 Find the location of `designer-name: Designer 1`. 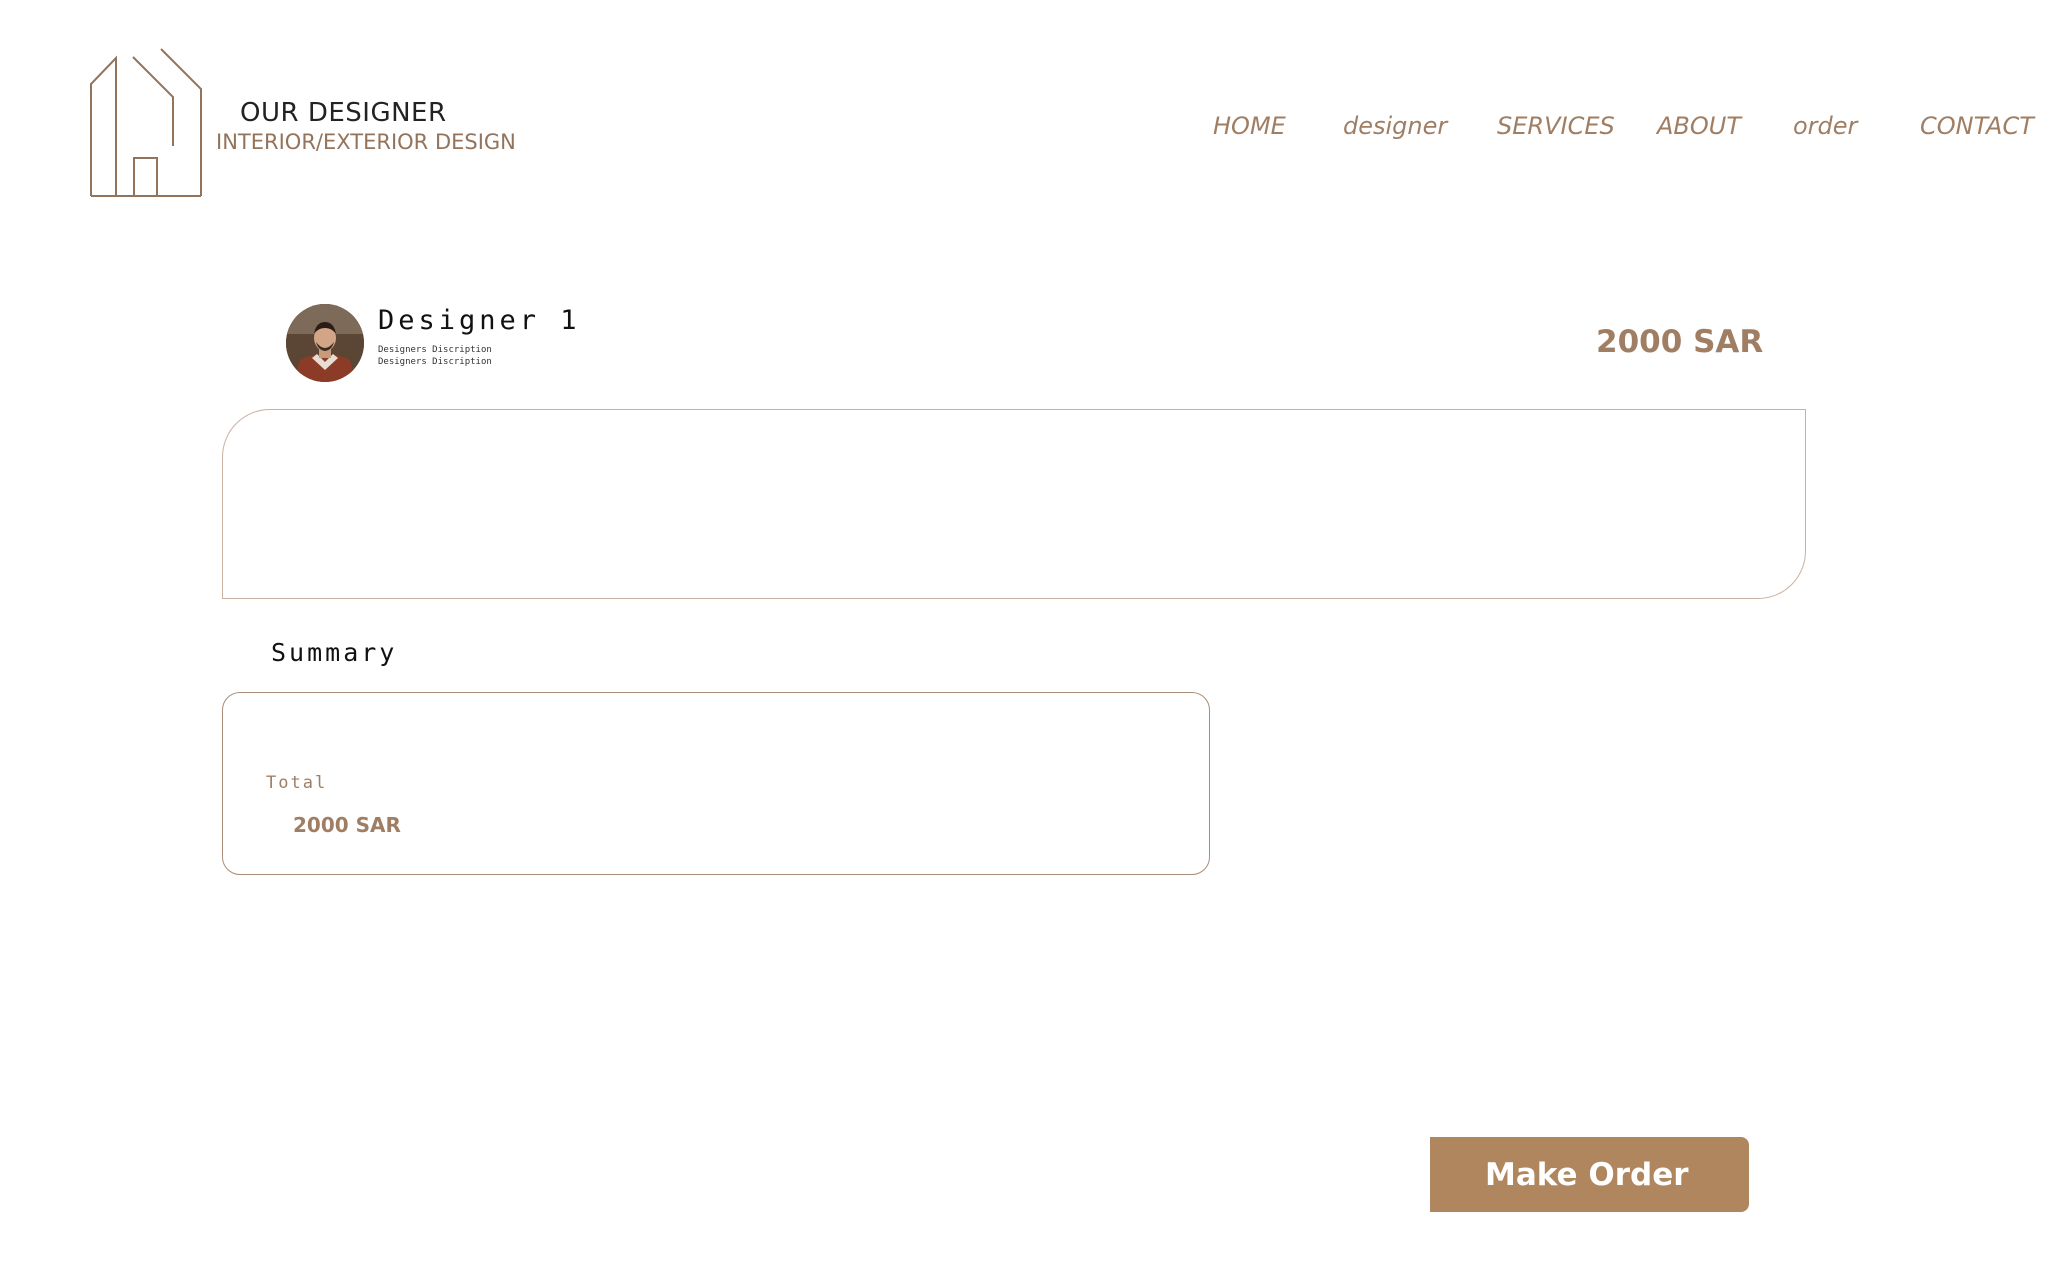

designer-name: Designer 1 is located at coordinates (479, 320).